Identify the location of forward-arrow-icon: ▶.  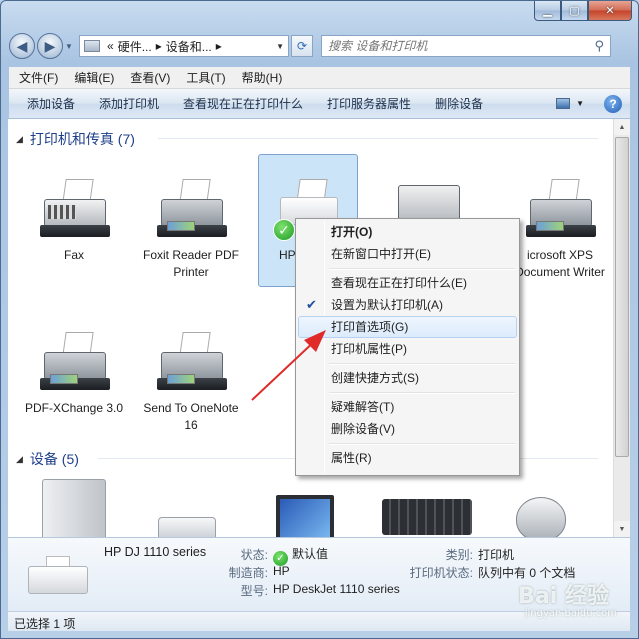
(50, 45).